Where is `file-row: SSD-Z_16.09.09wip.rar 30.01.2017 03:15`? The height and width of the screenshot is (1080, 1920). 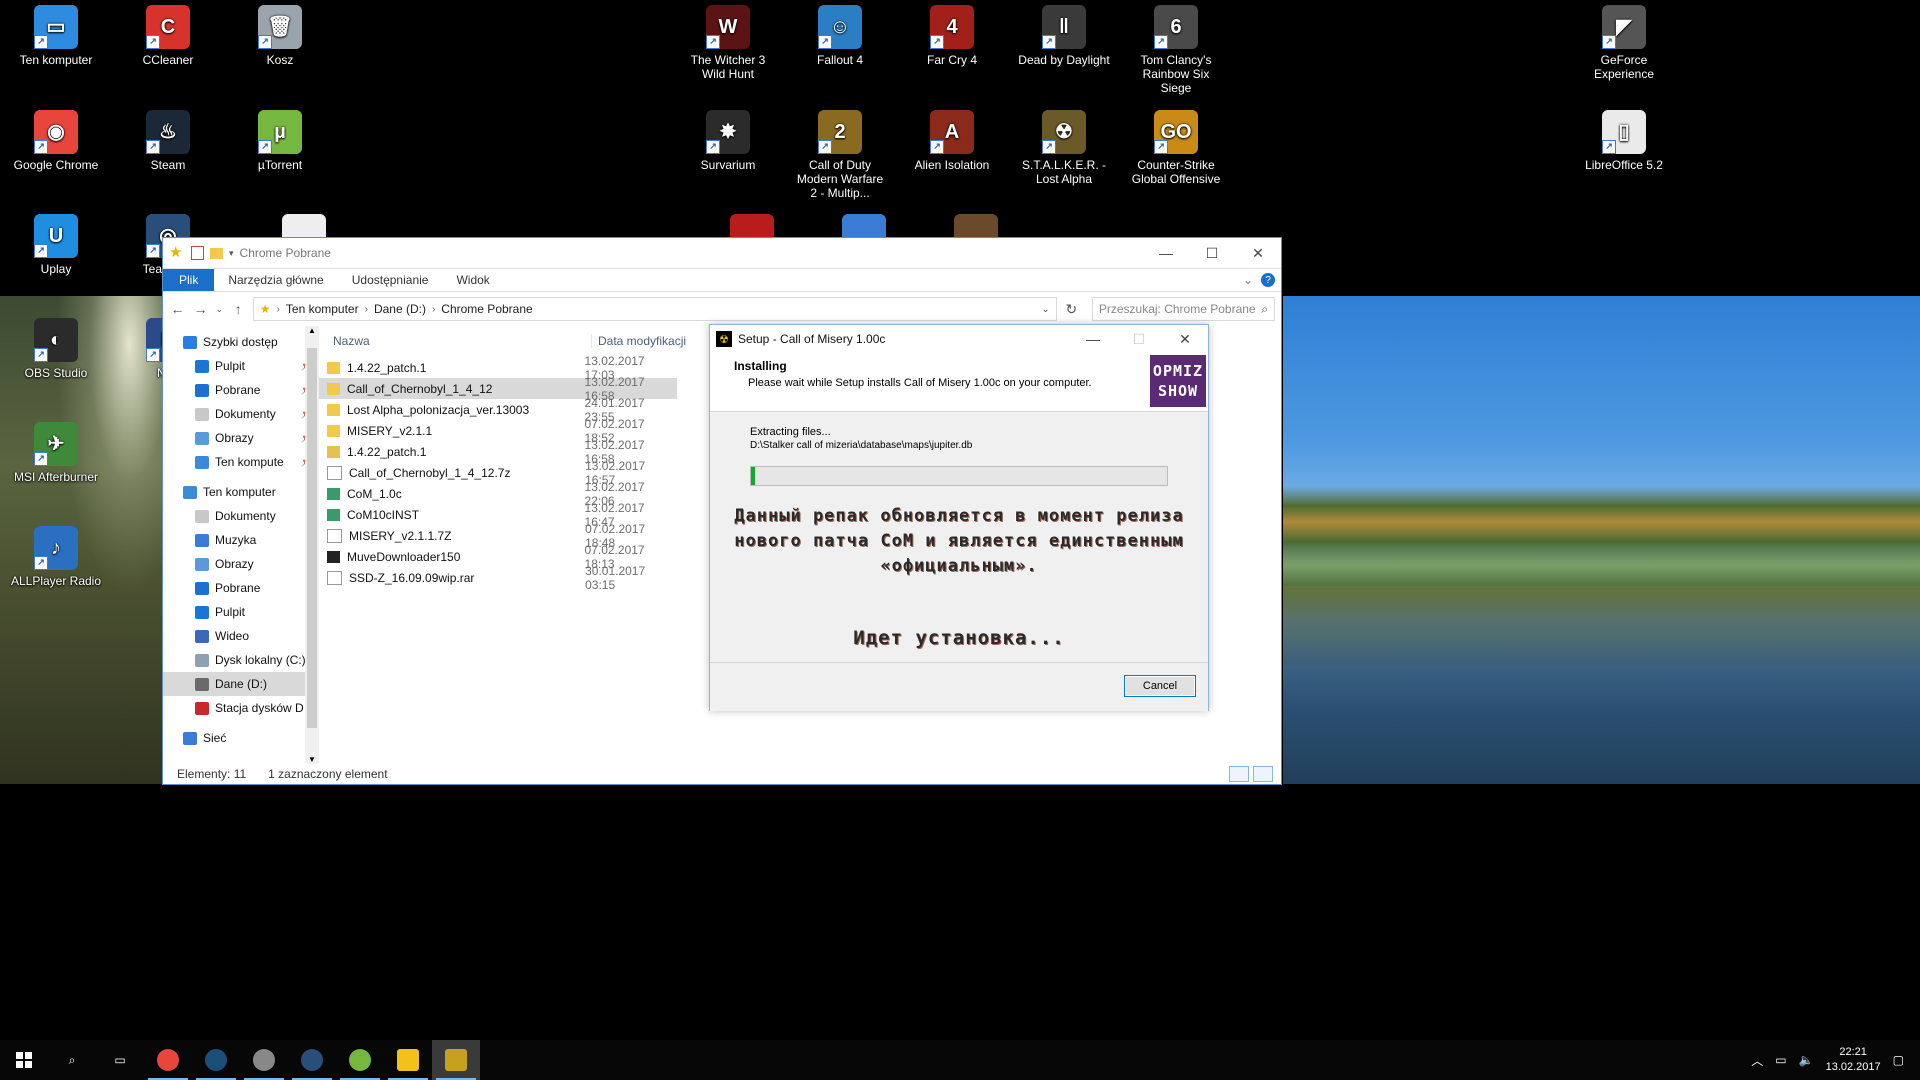 file-row: SSD-Z_16.09.09wip.rar 30.01.2017 03:15 is located at coordinates (498, 578).